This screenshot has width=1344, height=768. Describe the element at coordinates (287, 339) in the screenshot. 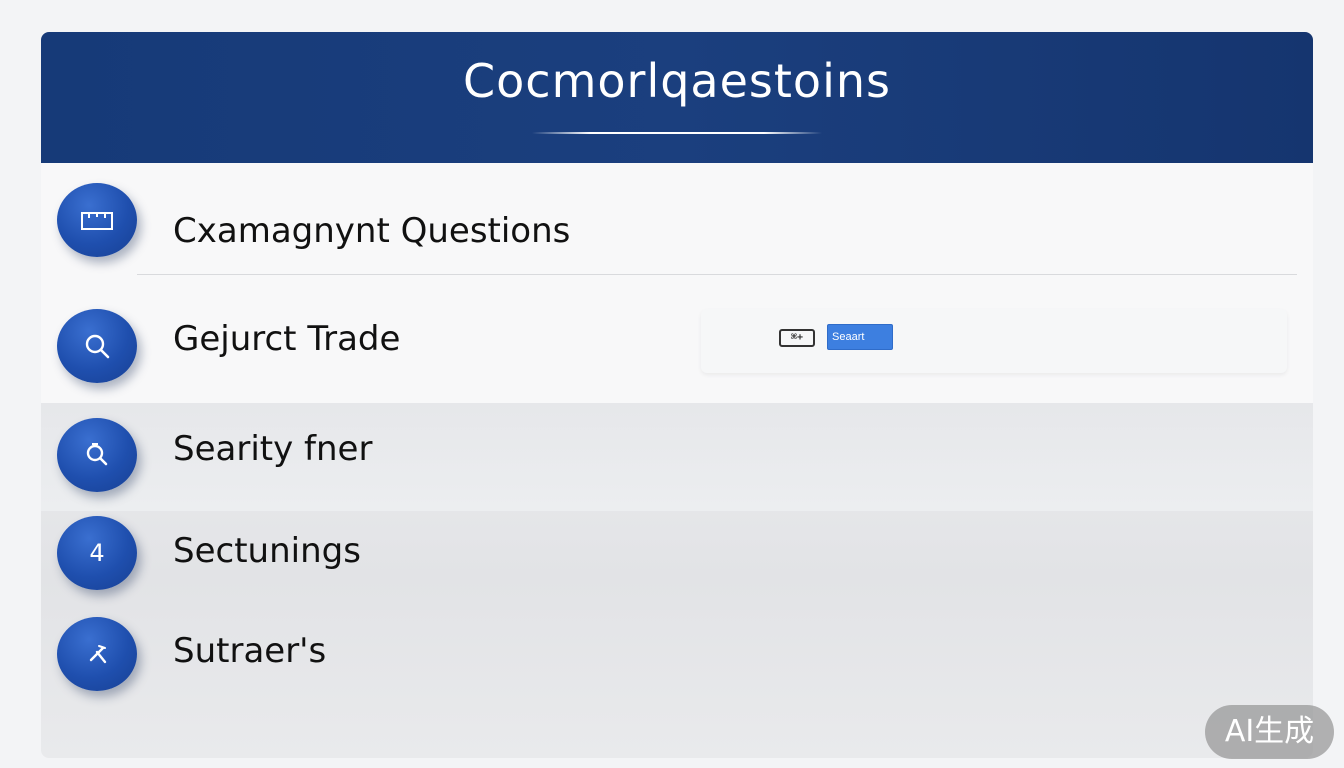

I see `list-item-label: Gejurct Trade` at that location.